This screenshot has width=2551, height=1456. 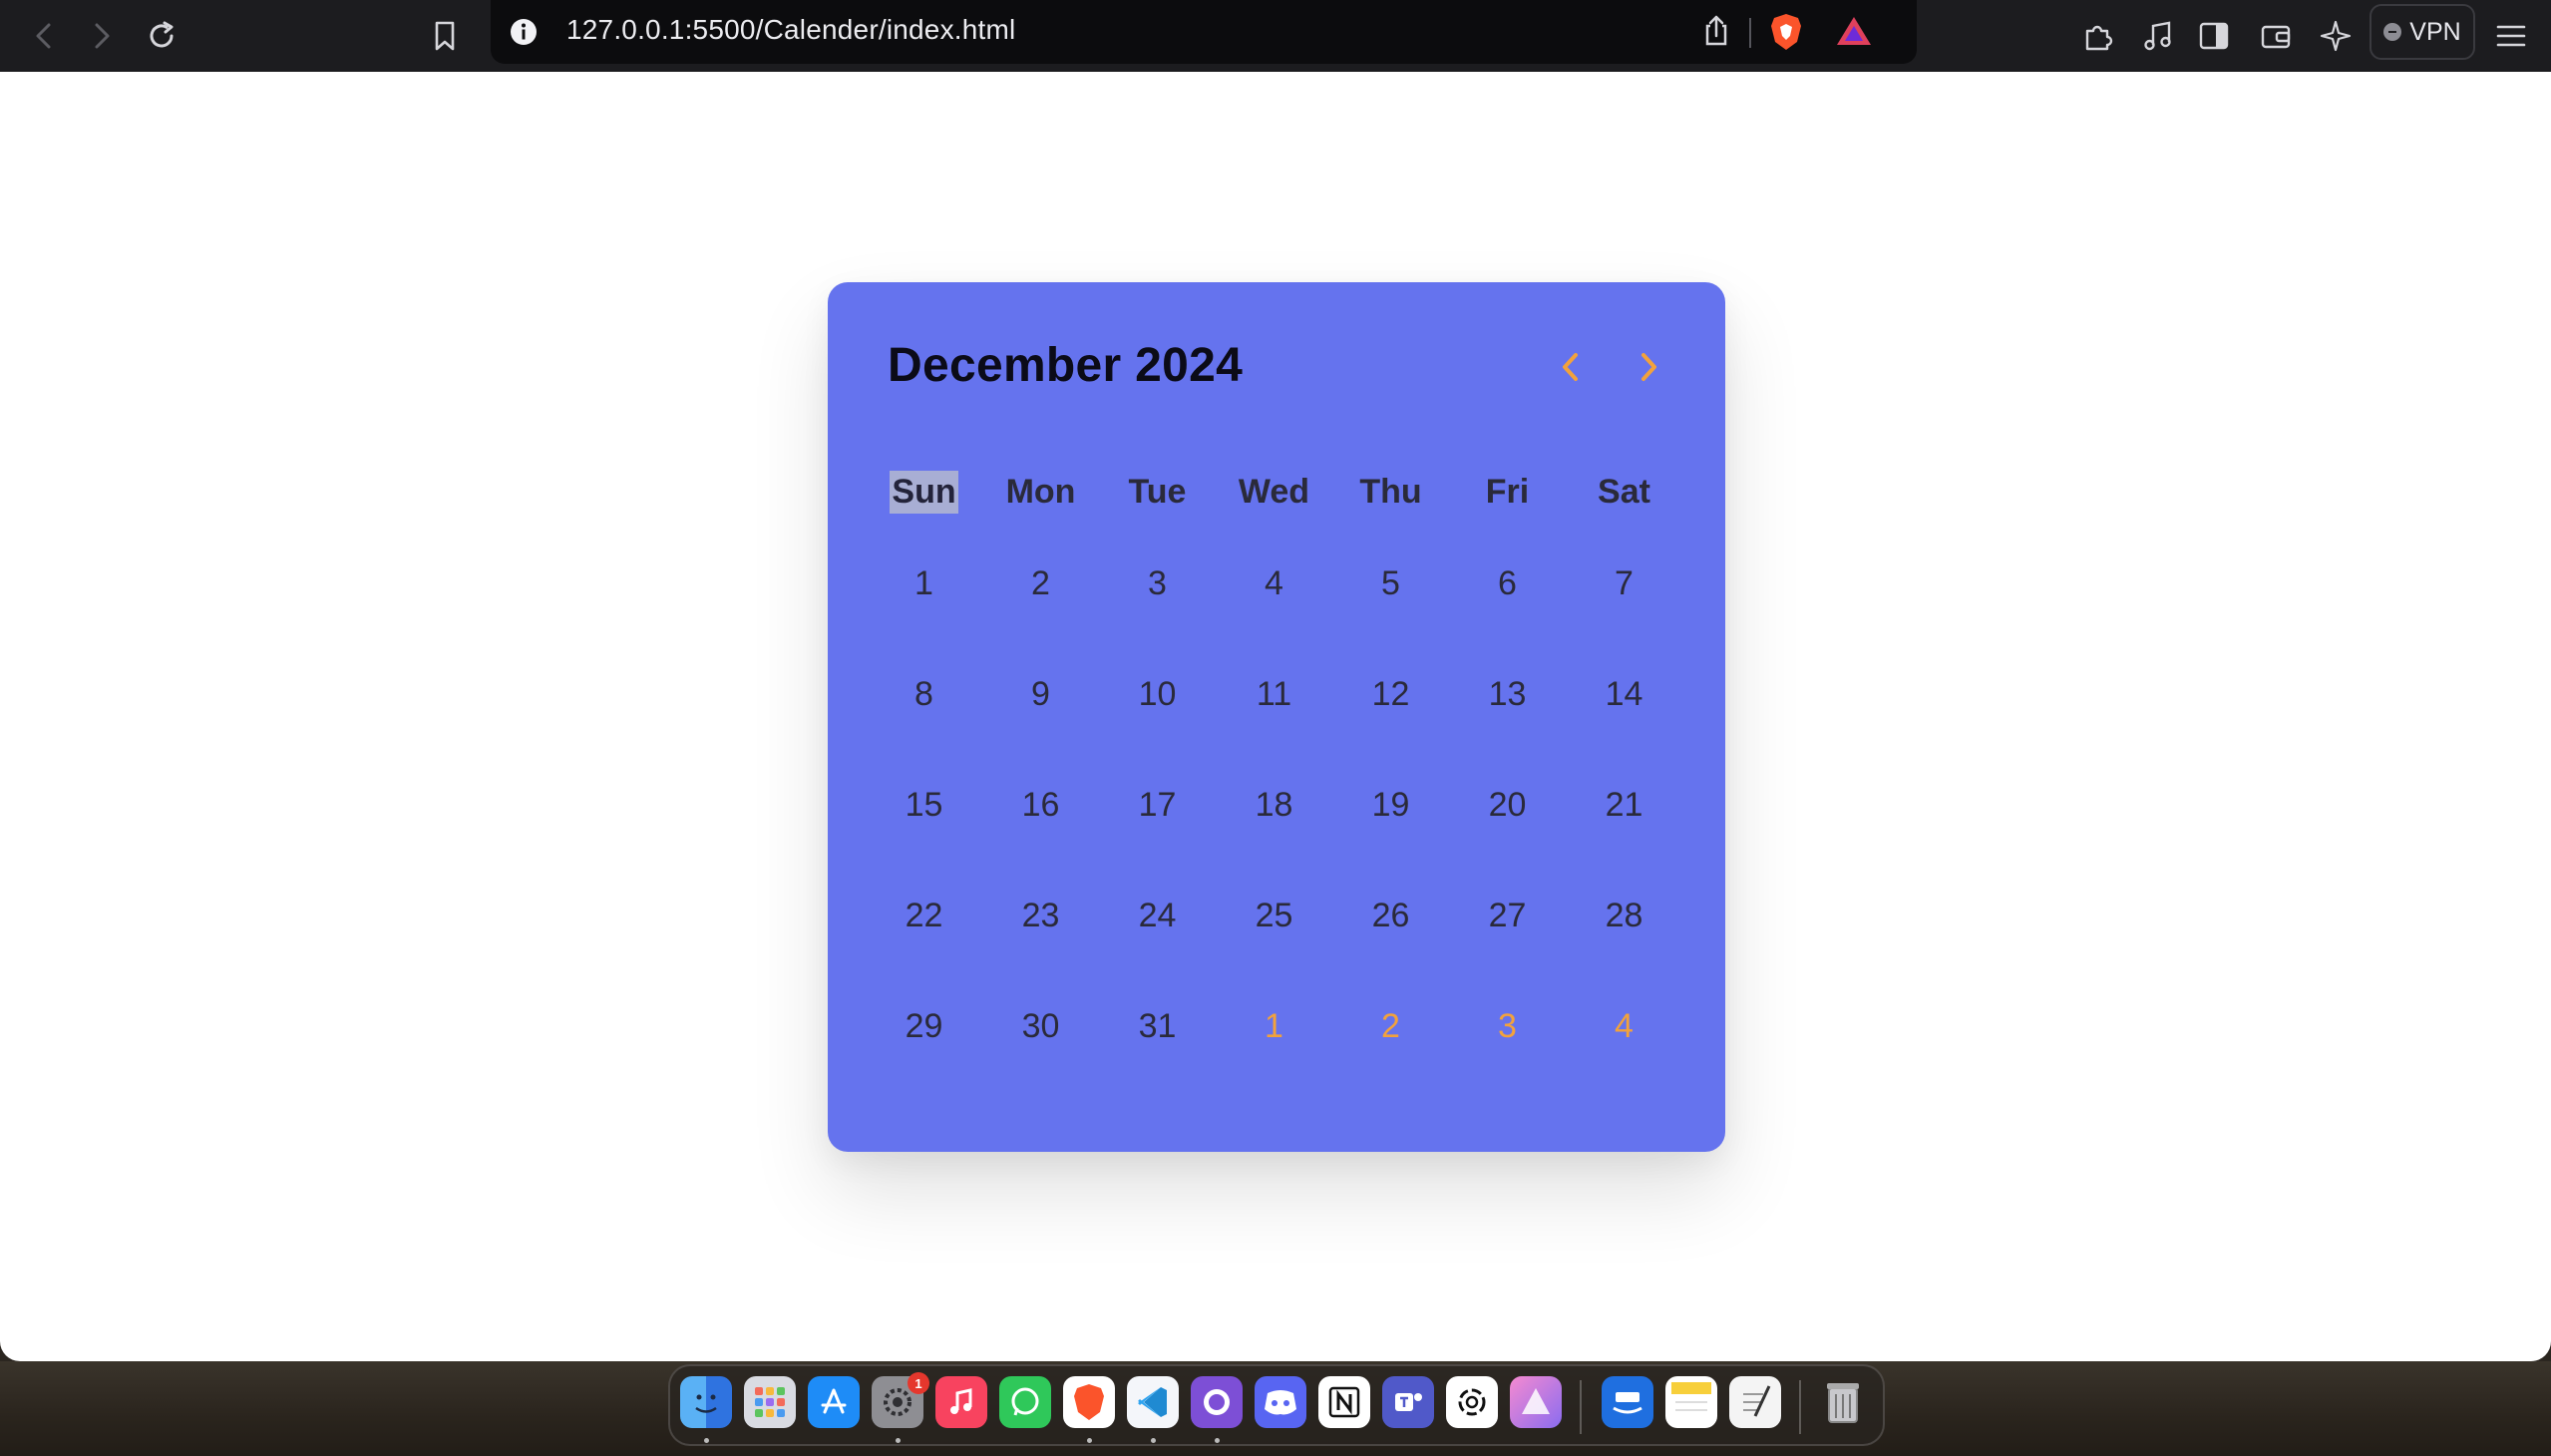 I want to click on day-cell: 31, so click(x=1158, y=1026).